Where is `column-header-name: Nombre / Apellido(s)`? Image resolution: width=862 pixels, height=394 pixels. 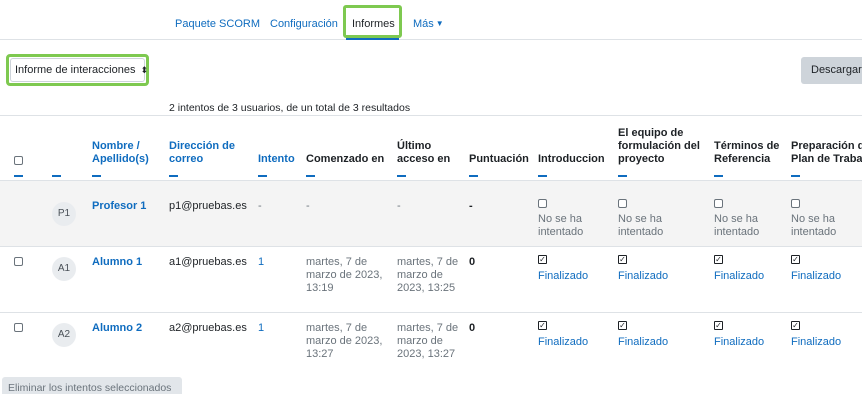
column-header-name: Nombre / Apellido(s) is located at coordinates (120, 153).